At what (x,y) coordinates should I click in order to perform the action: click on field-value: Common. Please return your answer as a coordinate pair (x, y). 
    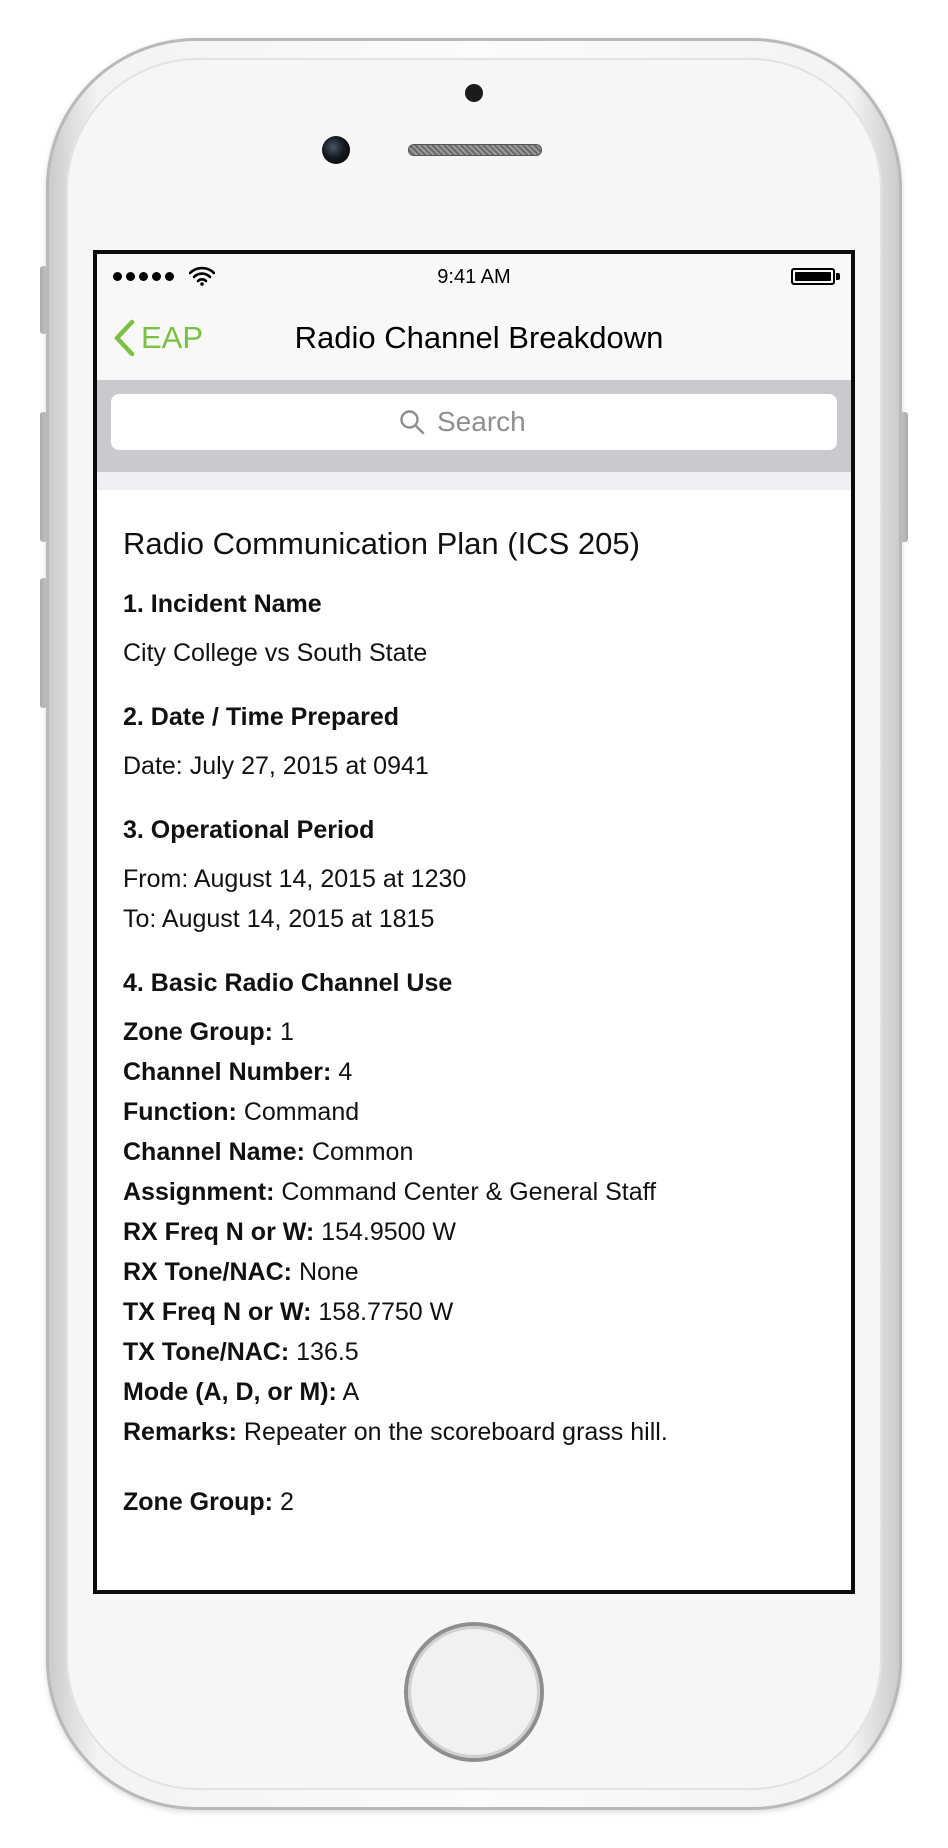
    Looking at the image, I should click on (362, 1152).